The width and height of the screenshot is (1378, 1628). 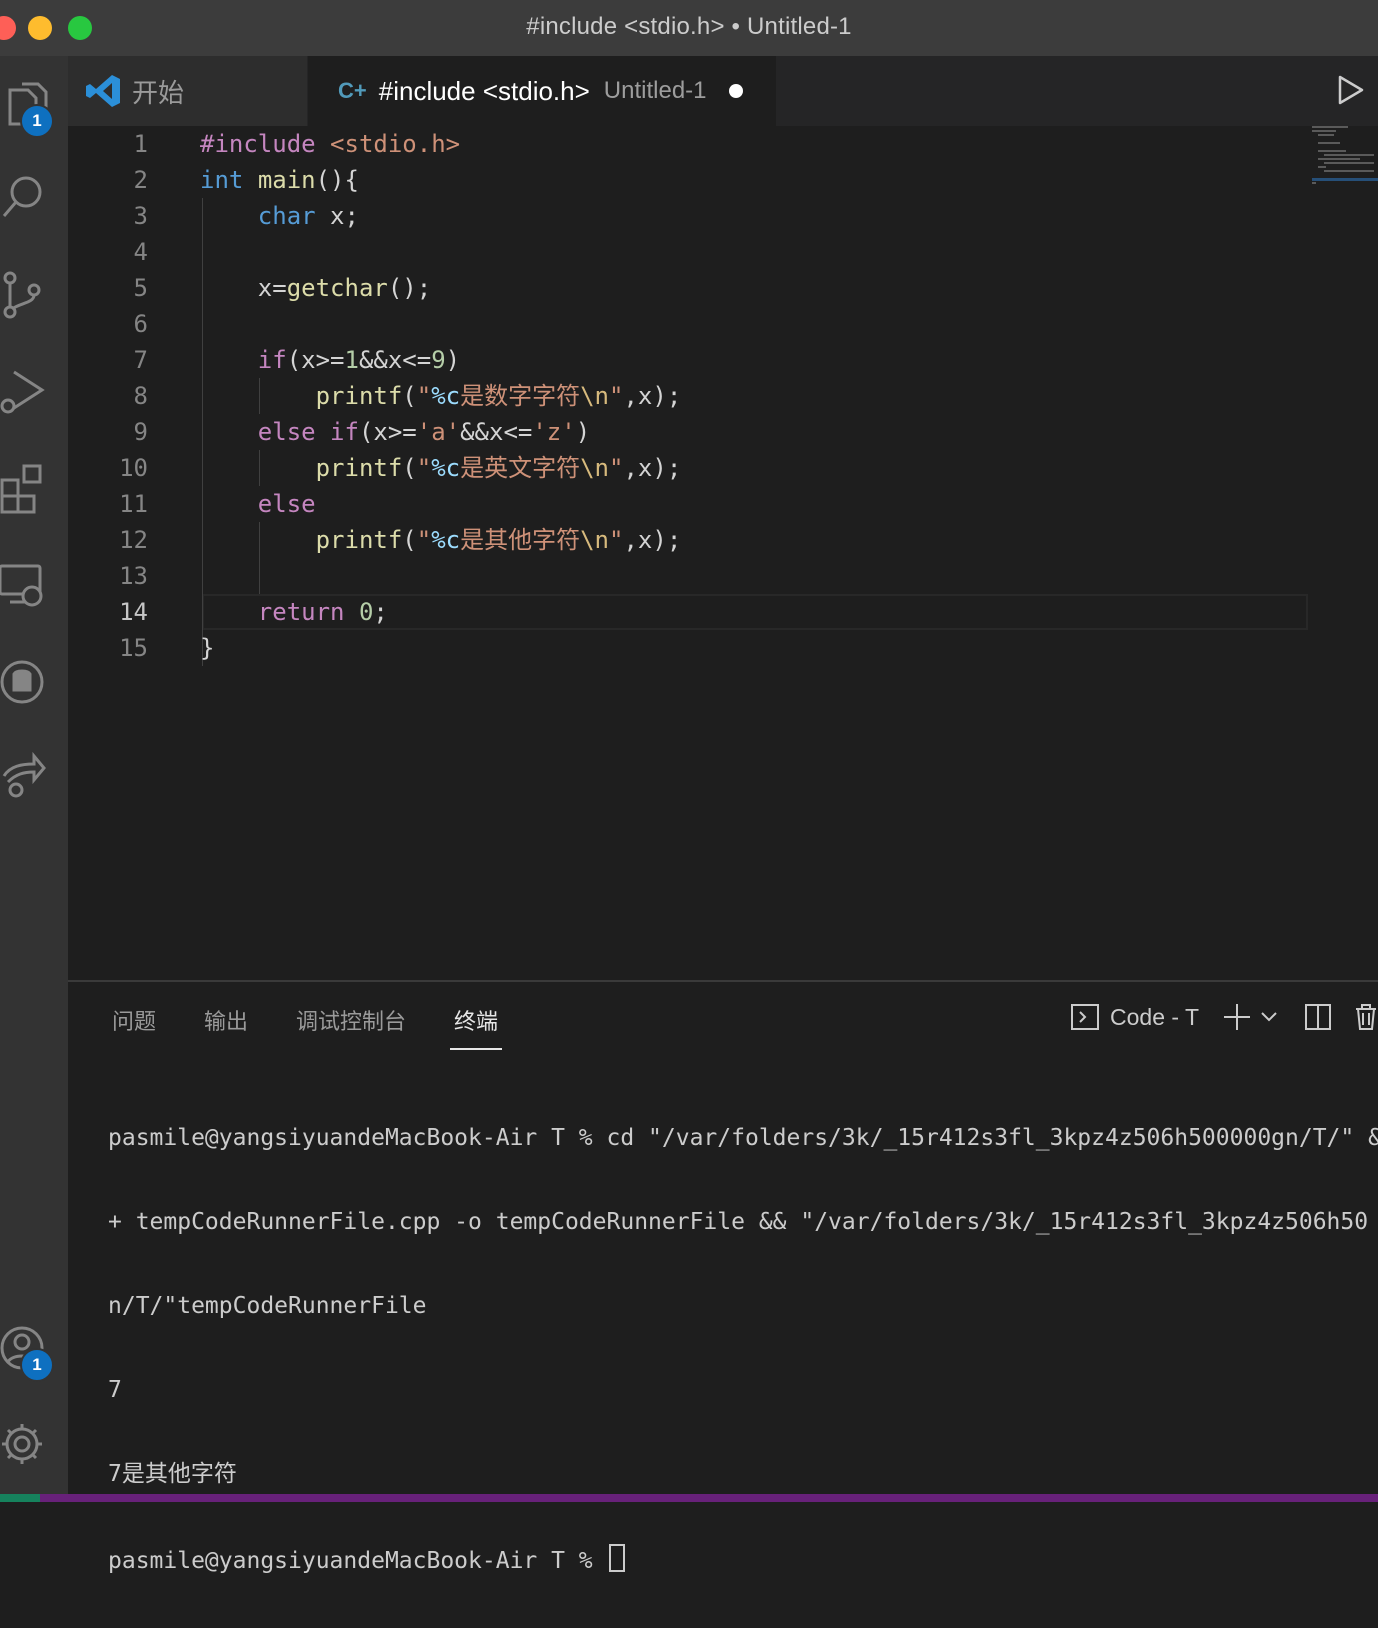 I want to click on split-terminal-icon, so click(x=1318, y=1019).